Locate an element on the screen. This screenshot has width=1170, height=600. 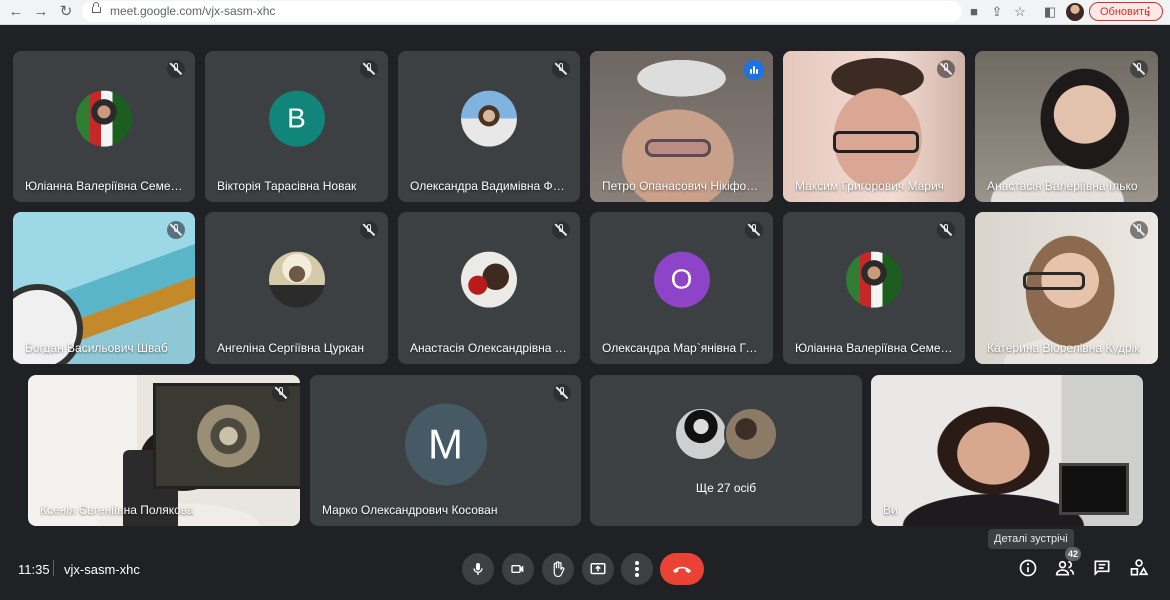
participant-name: Максим Григорович Марич is located at coordinates (869, 186).